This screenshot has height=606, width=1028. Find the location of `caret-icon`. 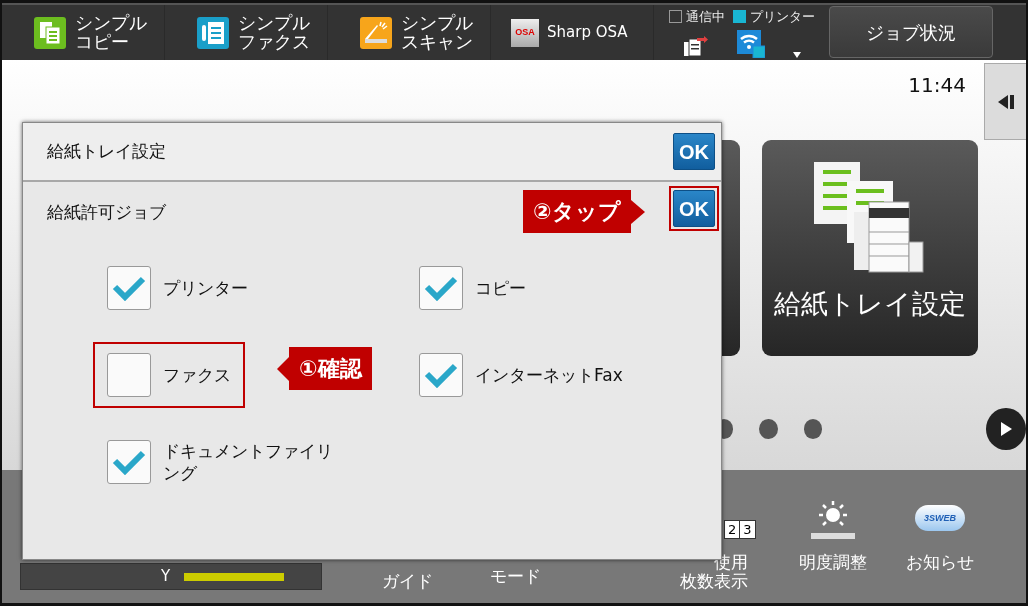

caret-icon is located at coordinates (796, 54).